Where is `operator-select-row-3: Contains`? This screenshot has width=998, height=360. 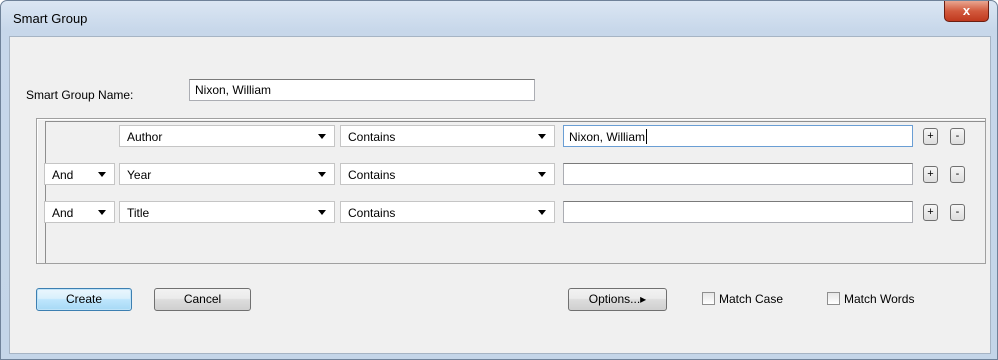 operator-select-row-3: Contains is located at coordinates (447, 212).